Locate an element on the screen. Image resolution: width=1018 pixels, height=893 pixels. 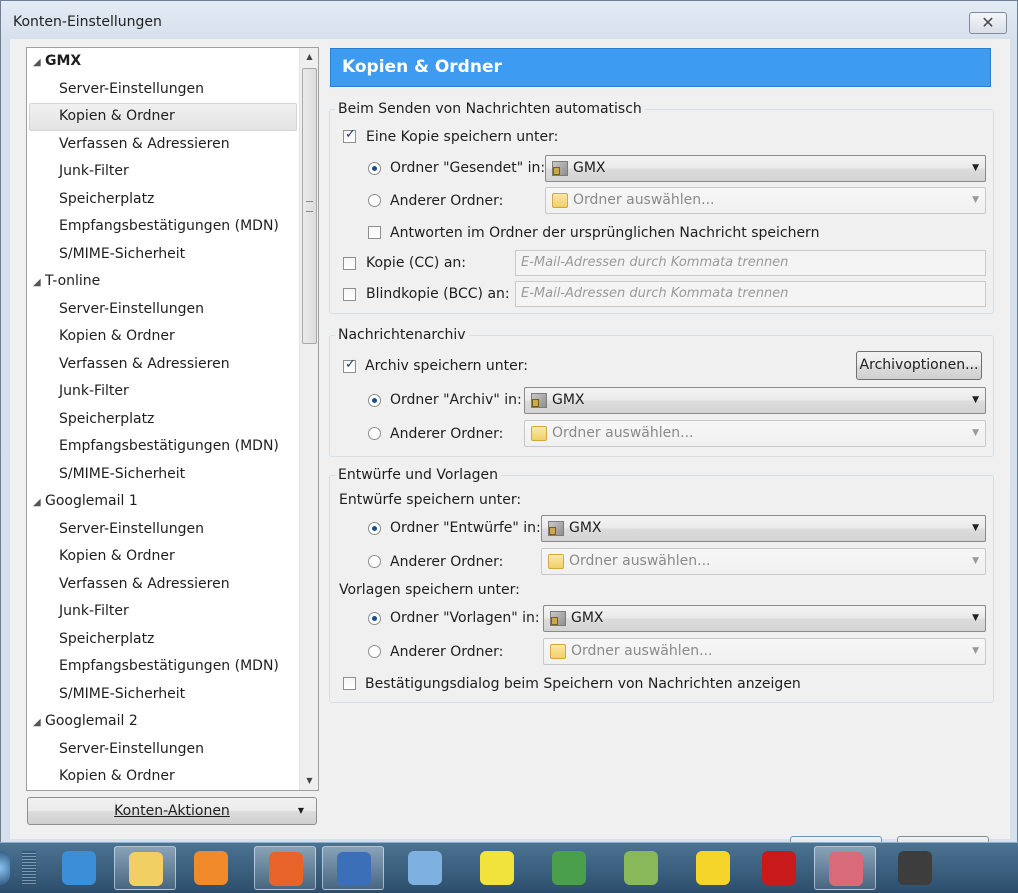
firefox-icon is located at coordinates (286, 869).